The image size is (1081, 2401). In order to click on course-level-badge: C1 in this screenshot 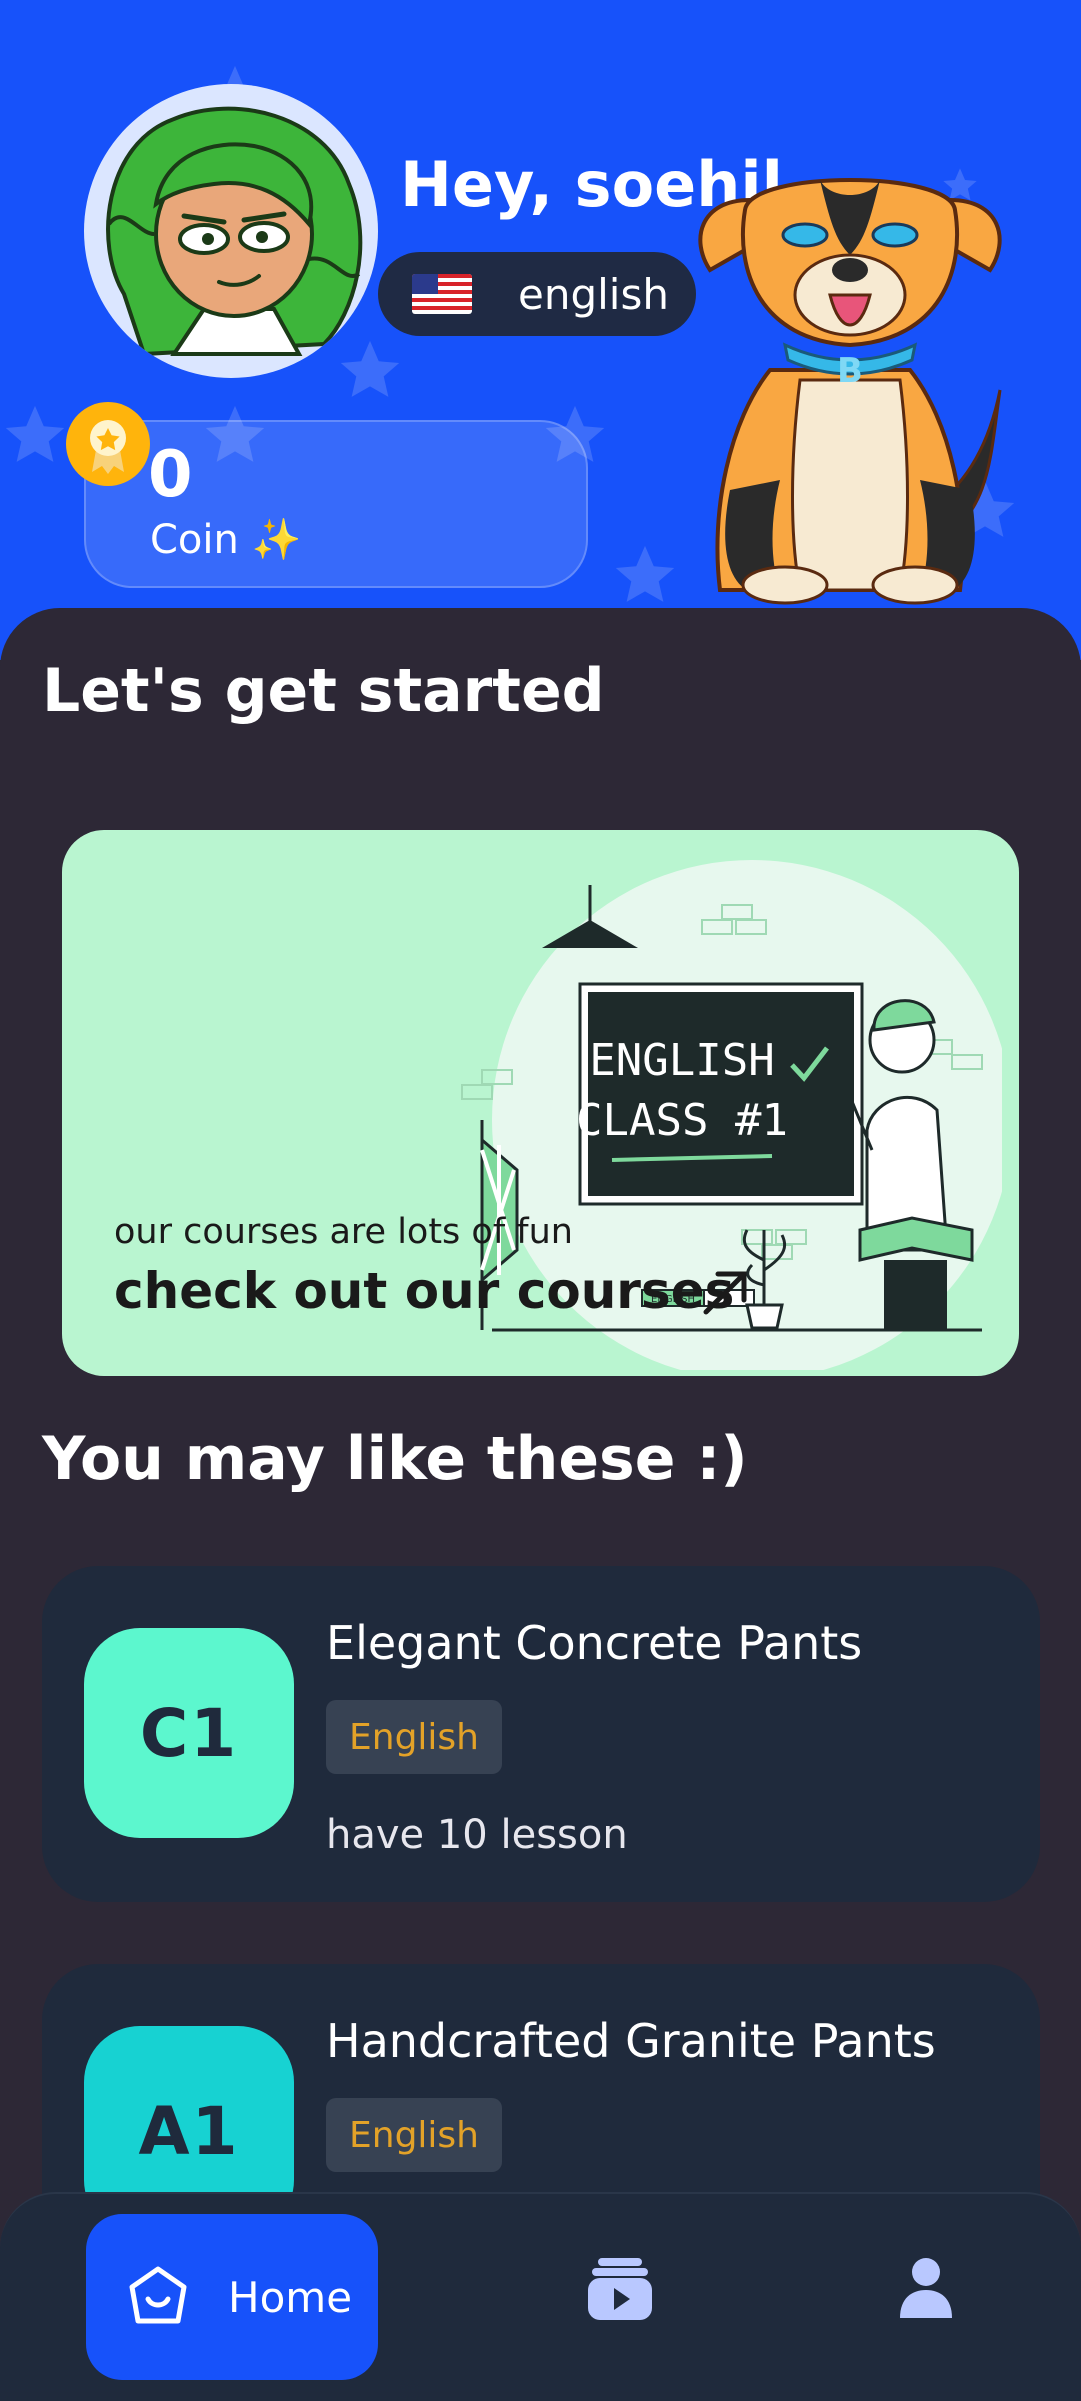, I will do `click(189, 1733)`.